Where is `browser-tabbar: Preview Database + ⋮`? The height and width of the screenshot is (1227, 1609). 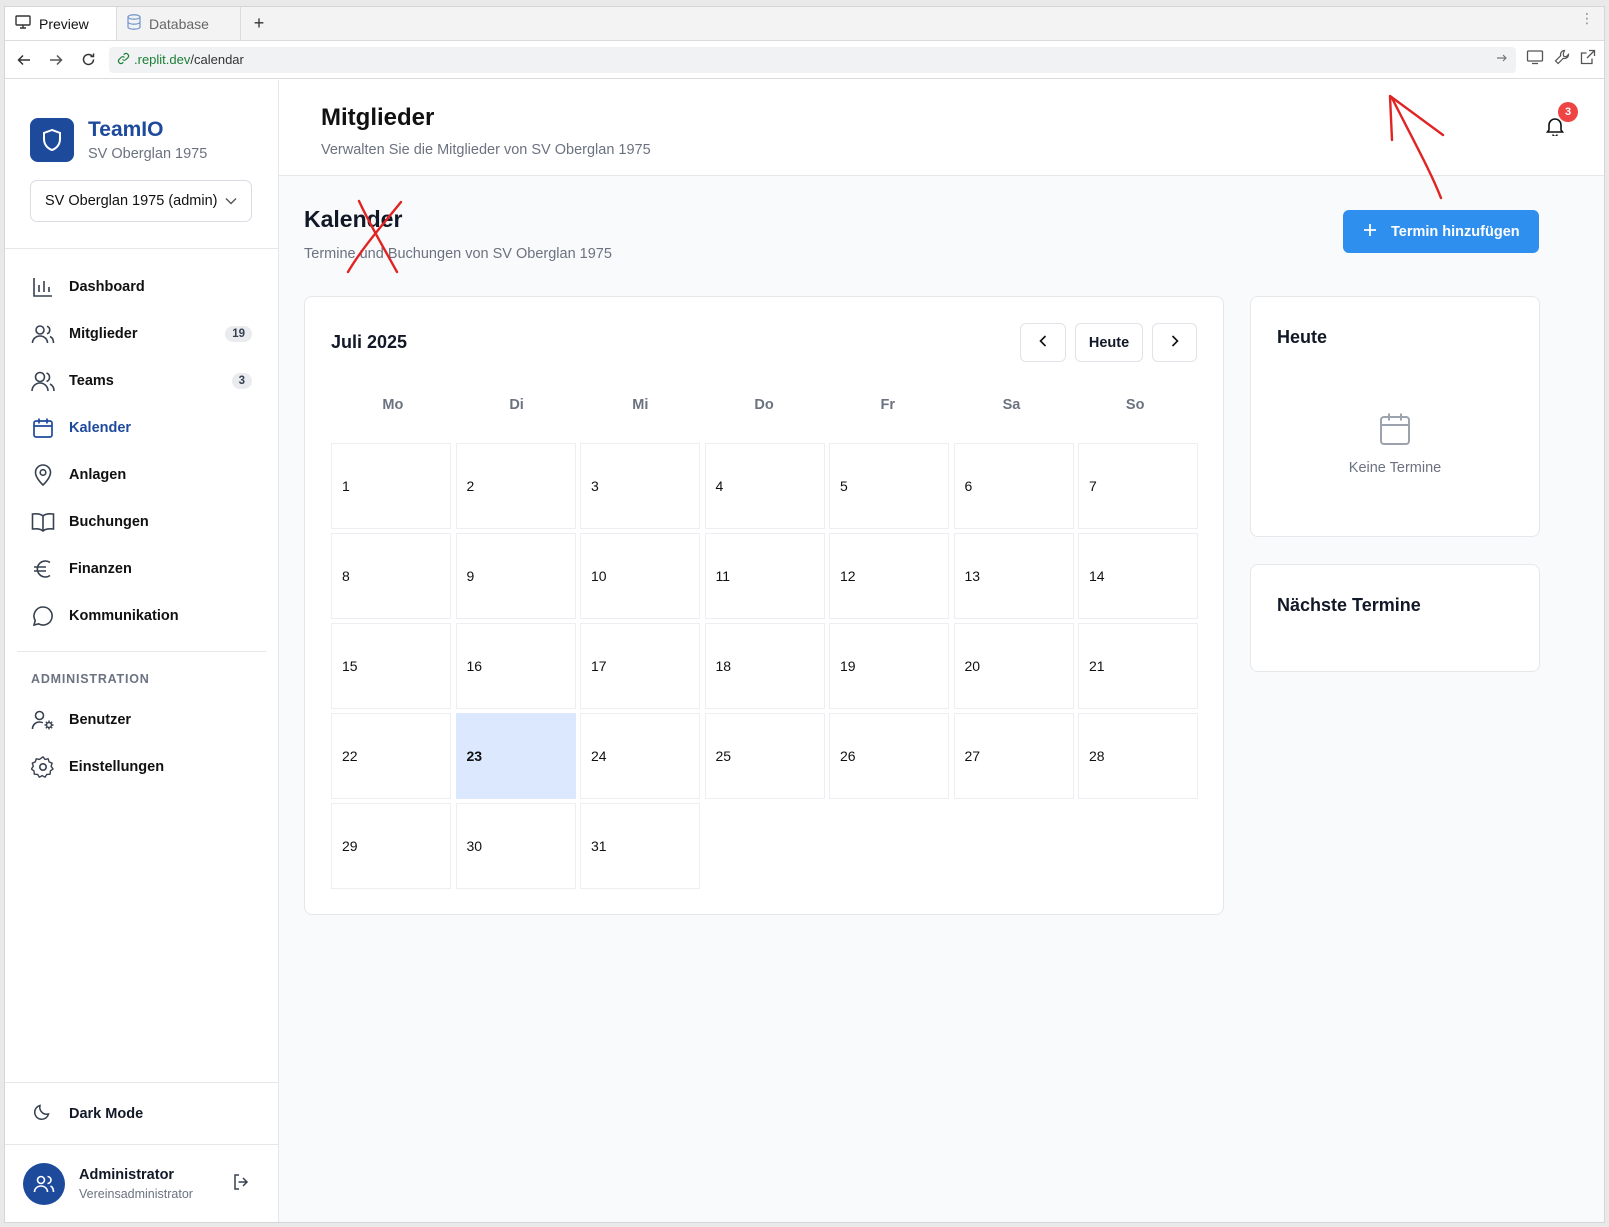 browser-tabbar: Preview Database + ⋮ is located at coordinates (804, 24).